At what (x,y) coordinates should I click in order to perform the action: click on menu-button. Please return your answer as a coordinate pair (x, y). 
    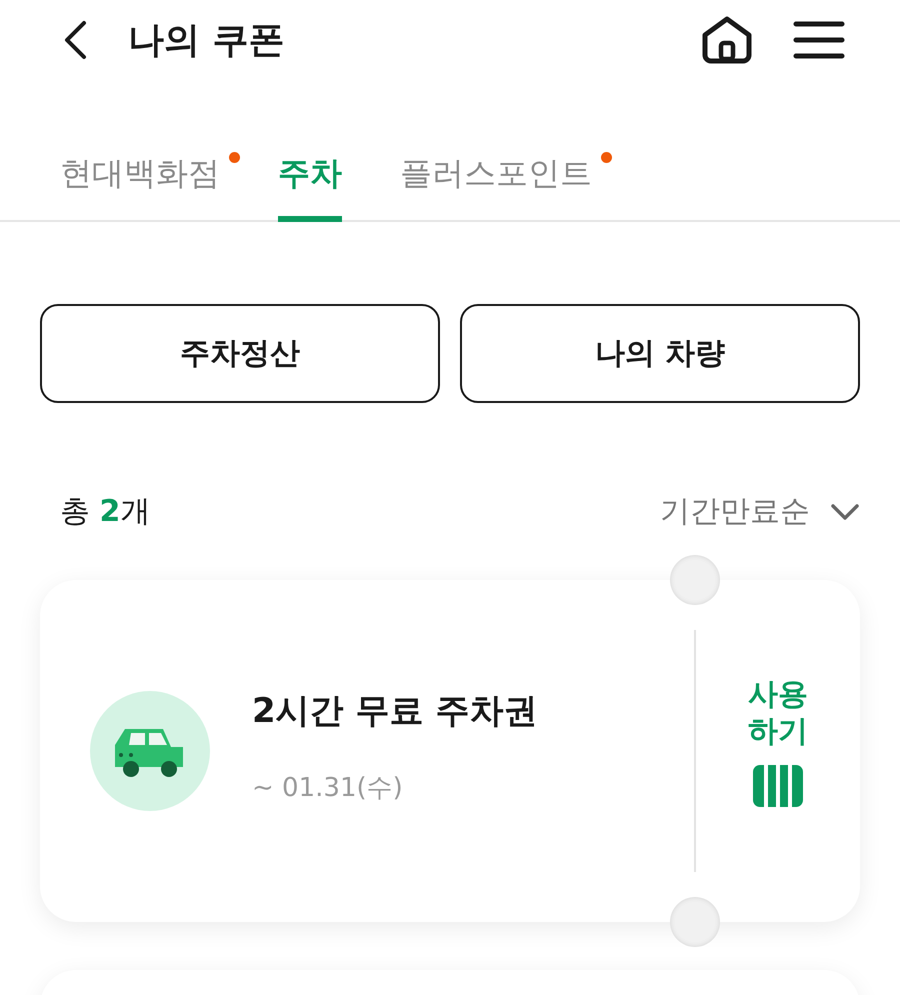
    Looking at the image, I should click on (819, 40).